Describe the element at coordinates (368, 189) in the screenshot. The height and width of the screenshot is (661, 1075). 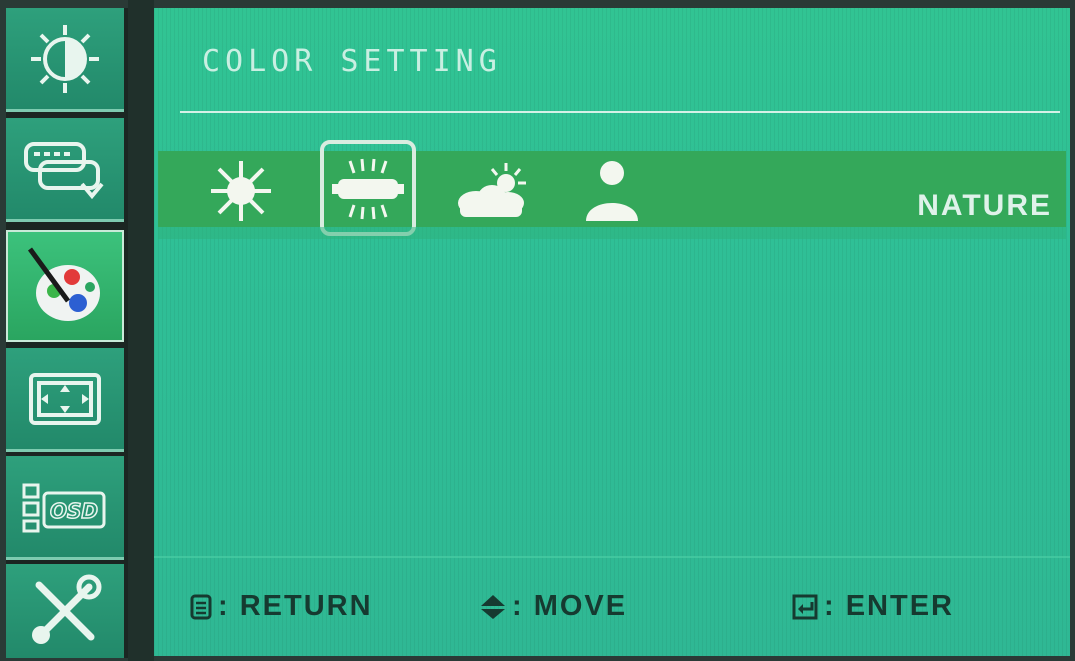
I see `fluorescent-lamp-icon` at that location.